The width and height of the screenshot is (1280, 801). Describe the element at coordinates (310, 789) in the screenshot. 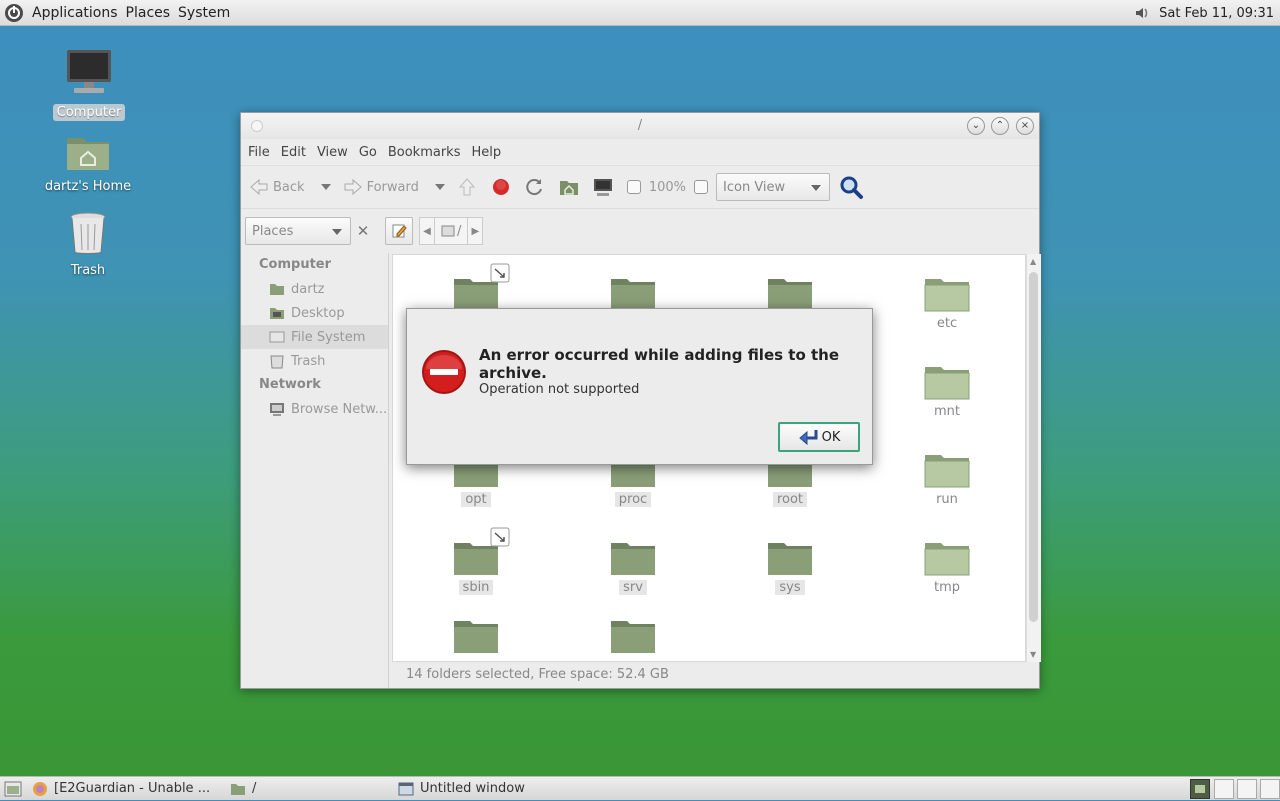

I see `taskbar-item-file-manager: /` at that location.